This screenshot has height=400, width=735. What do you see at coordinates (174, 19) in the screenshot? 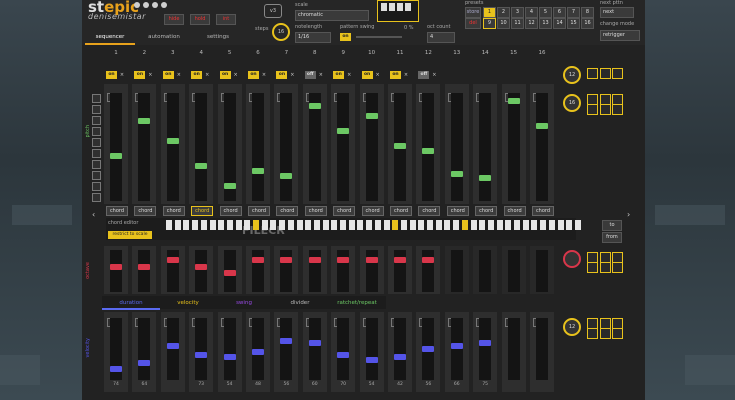
I see `hide-button: hide` at bounding box center [174, 19].